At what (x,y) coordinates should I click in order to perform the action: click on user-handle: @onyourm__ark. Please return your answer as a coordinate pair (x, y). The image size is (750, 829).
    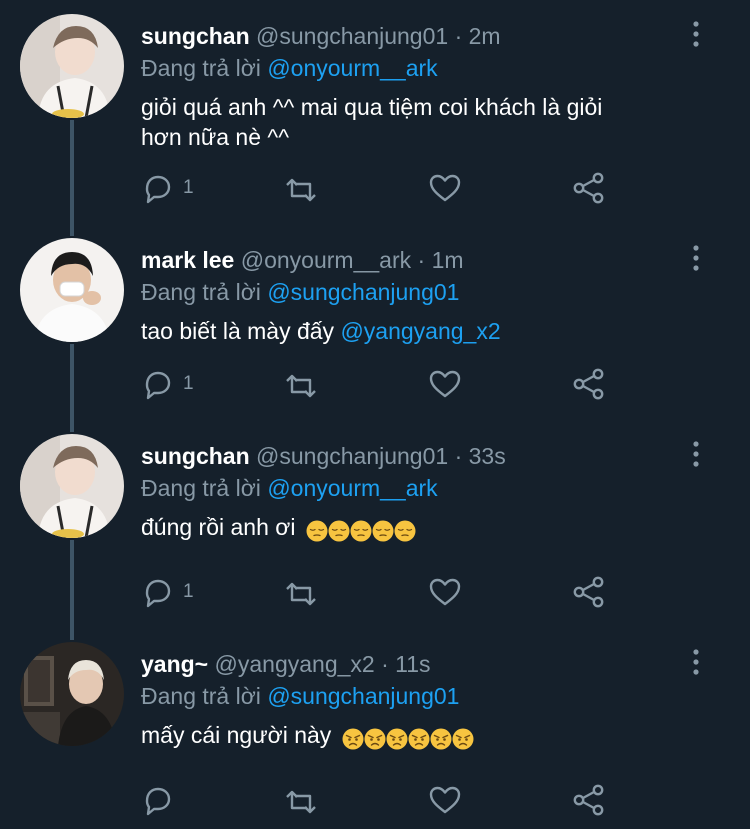
    Looking at the image, I should click on (326, 260).